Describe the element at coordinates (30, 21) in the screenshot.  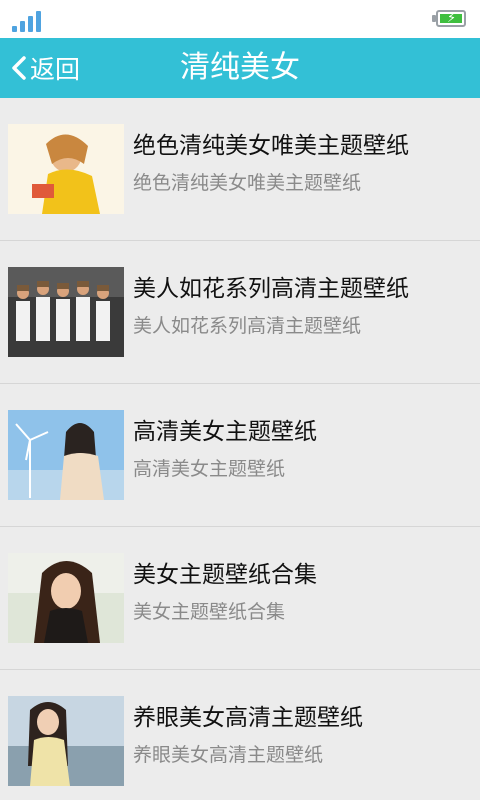
I see `signal-strength-icon` at that location.